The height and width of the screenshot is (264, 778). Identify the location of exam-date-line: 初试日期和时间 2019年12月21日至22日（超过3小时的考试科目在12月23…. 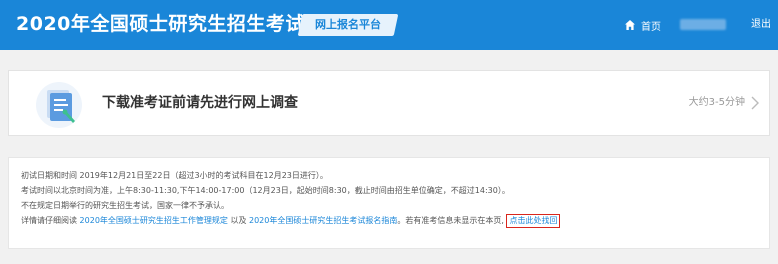
(174, 175).